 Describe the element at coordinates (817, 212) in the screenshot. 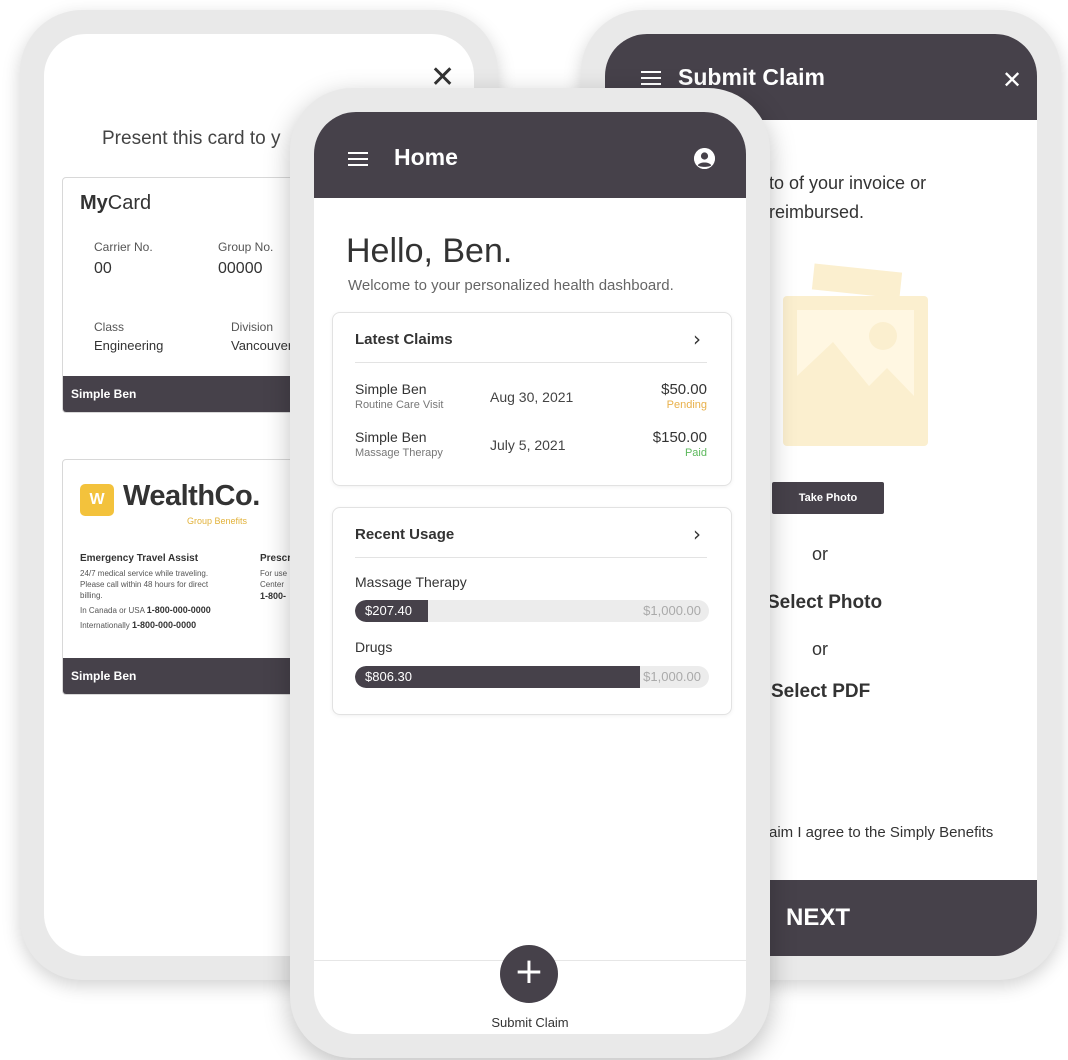

I see `claim-instructions-2: reimbursed.` at that location.